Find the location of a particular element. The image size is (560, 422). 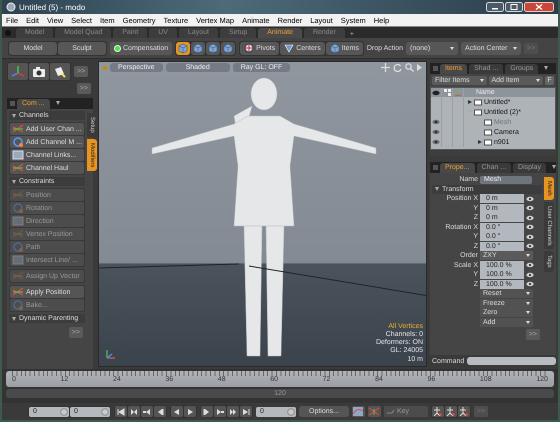

previous-marker-button is located at coordinates (147, 411).